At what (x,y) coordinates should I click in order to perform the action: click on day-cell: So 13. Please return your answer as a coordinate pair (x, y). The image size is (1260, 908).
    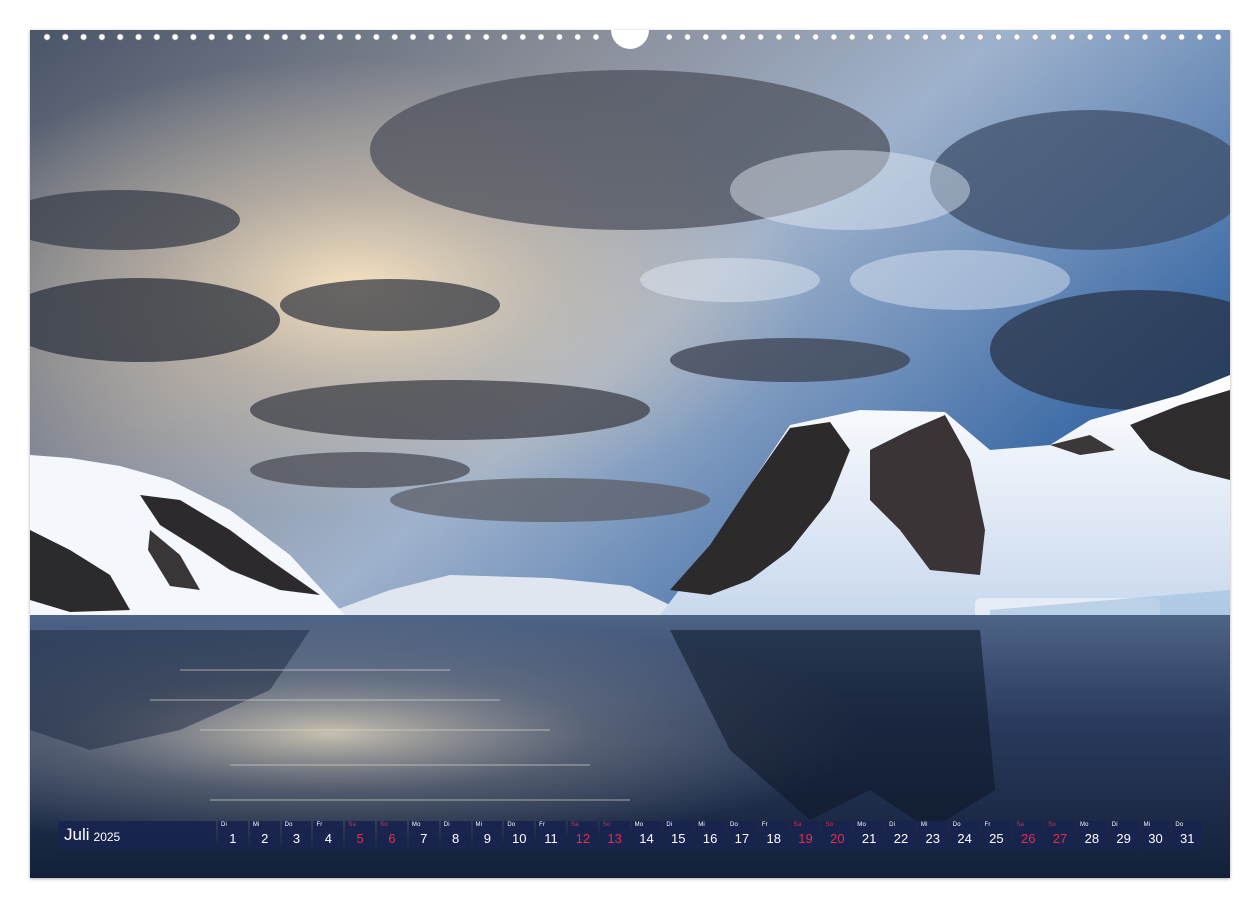
    Looking at the image, I should click on (614, 835).